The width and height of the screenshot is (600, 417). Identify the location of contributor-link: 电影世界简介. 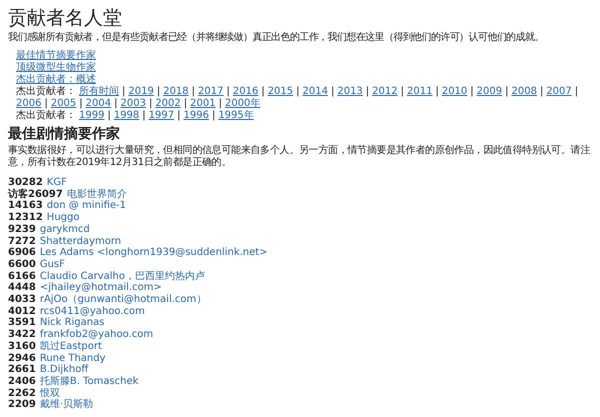
(96, 194).